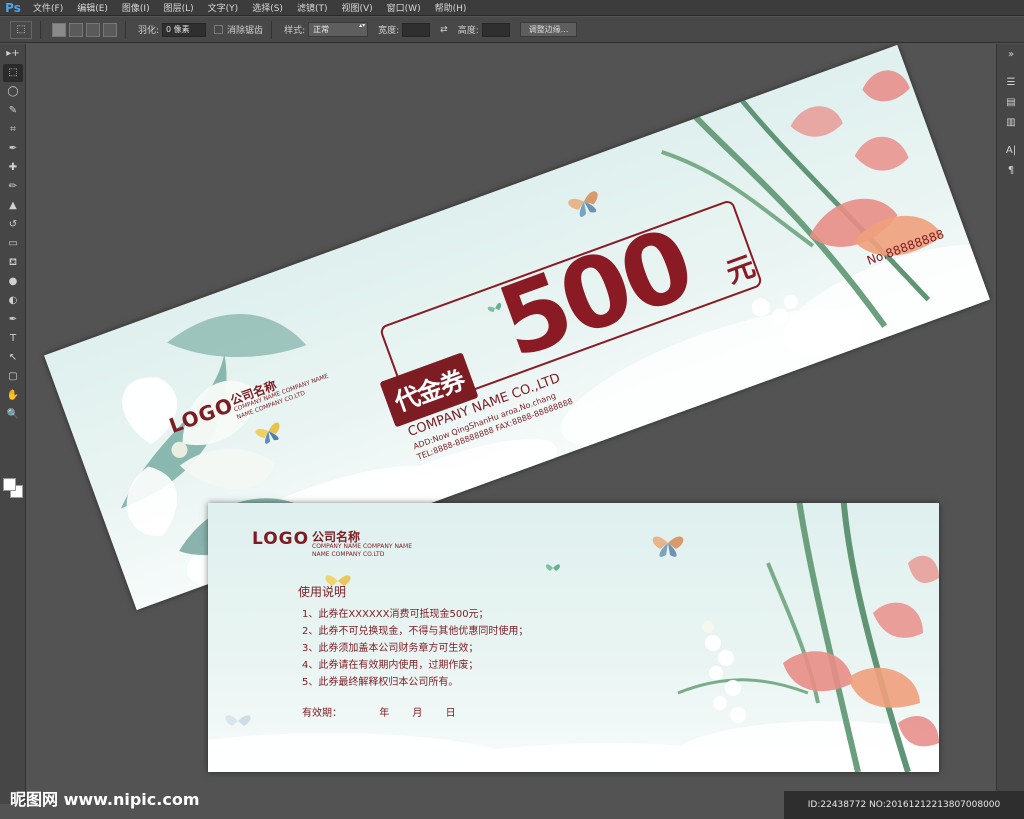 This screenshot has width=1024, height=819. Describe the element at coordinates (149, 31) in the screenshot. I see `feather-label: 羽化:` at that location.